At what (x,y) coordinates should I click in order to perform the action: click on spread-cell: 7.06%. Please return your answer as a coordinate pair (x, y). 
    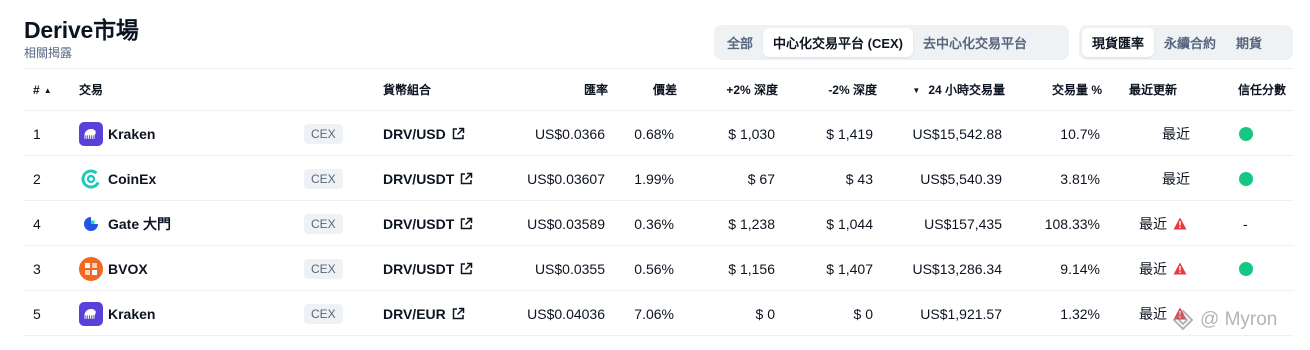
    Looking at the image, I should click on (654, 313).